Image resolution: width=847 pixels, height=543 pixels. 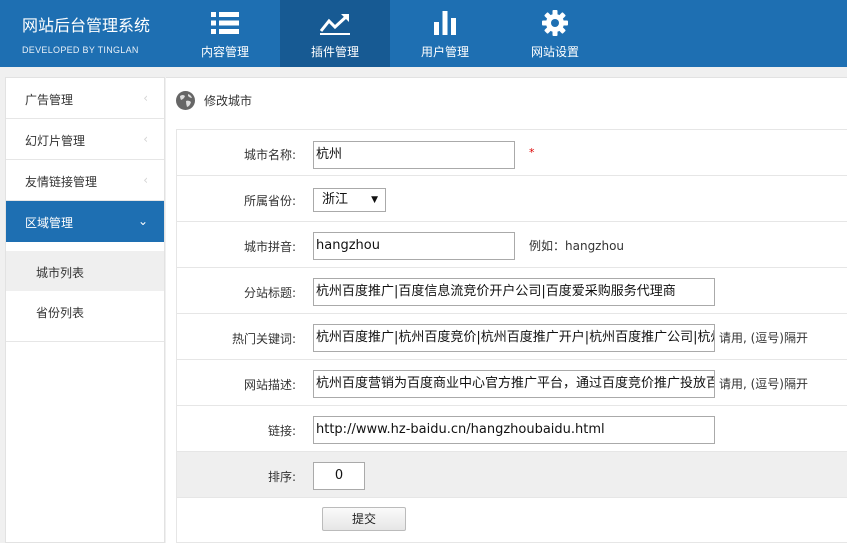 I want to click on sidebar-item-ads: 广告管理 ‹, so click(x=85, y=98).